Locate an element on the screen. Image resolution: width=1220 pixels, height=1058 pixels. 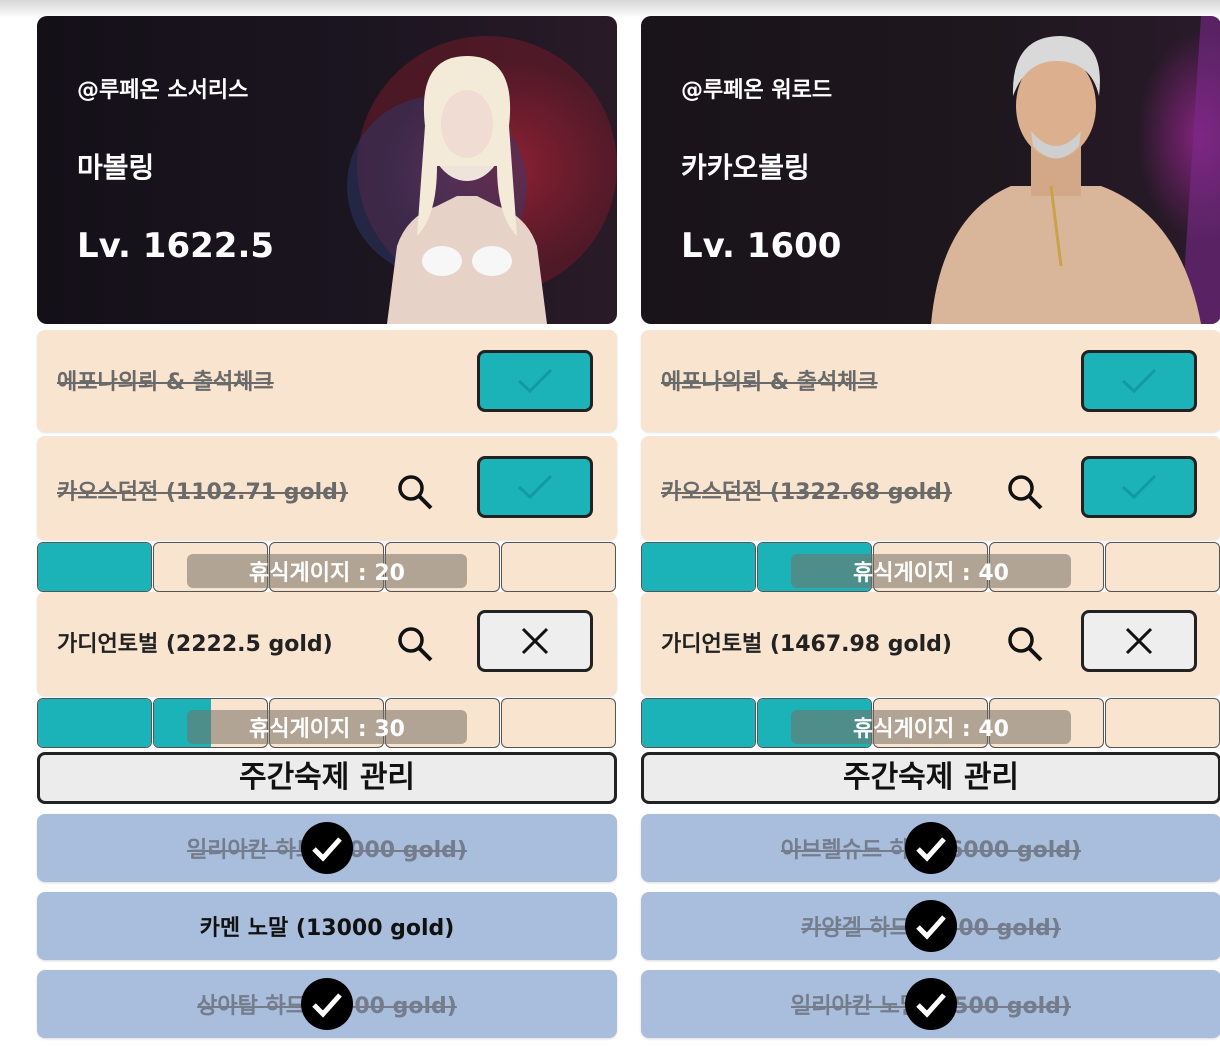
character-level: Lv. 1600 is located at coordinates (761, 246).